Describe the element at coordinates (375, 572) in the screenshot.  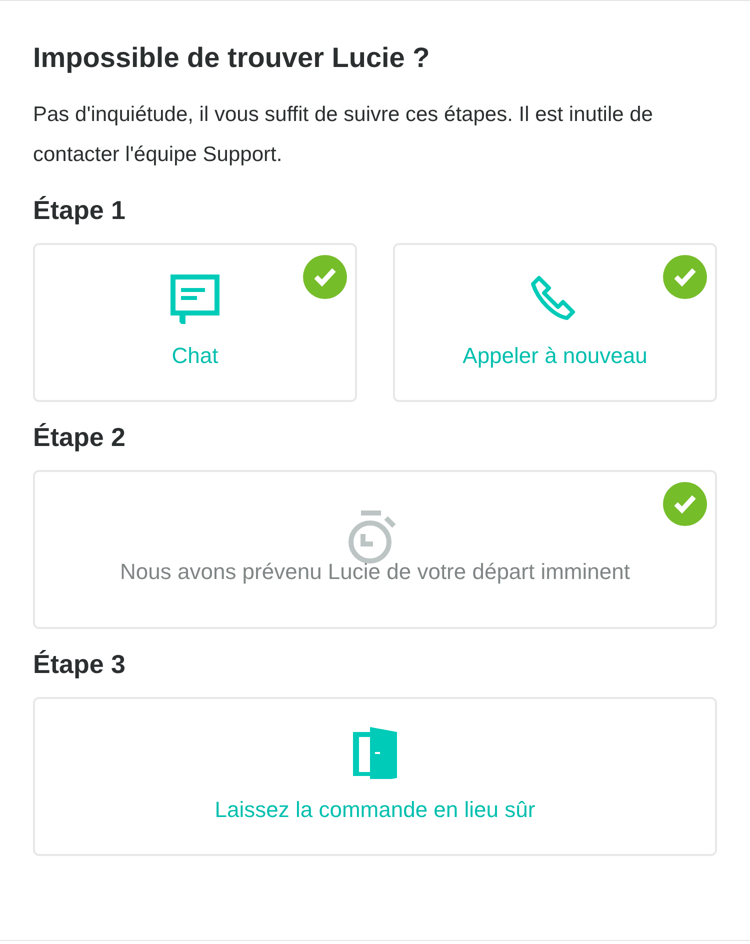
I see `option-label: Nous avons prévenu Lucie de votre départ imminent` at that location.